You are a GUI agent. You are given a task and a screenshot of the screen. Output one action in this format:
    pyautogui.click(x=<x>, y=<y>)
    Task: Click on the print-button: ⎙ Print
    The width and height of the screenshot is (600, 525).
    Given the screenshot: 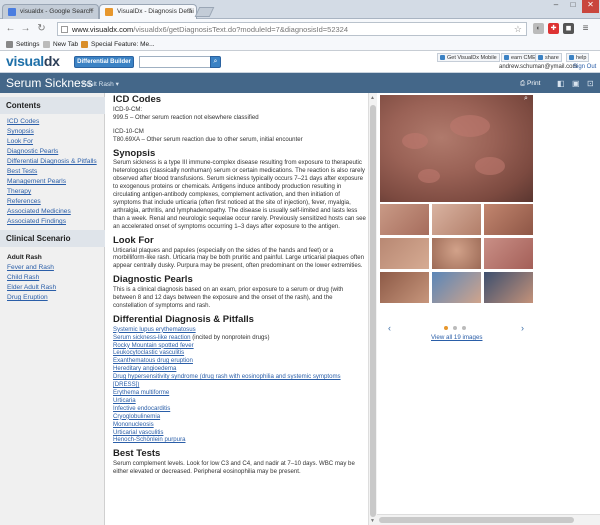 What is the action you would take?
    pyautogui.click(x=530, y=84)
    